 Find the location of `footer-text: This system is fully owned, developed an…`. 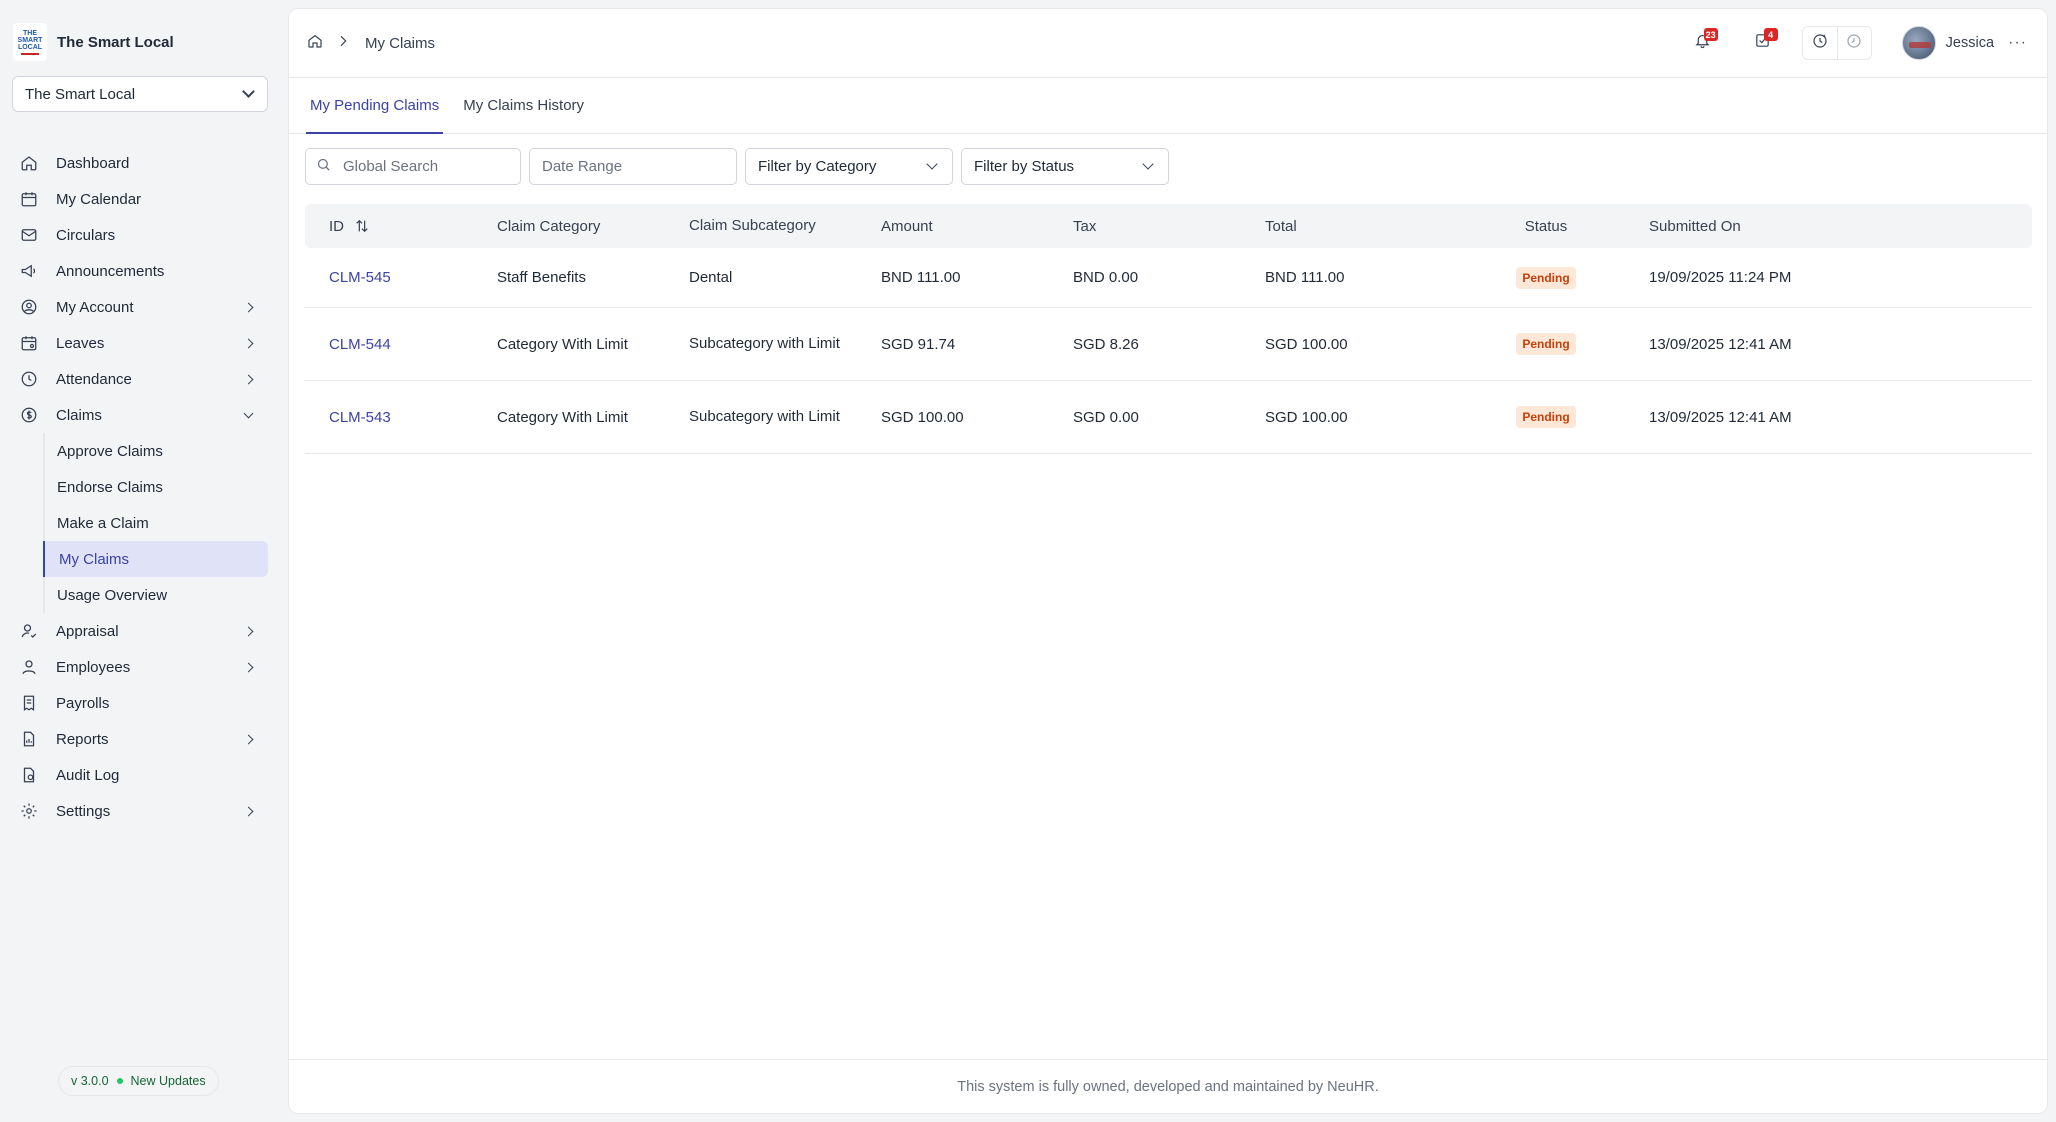

footer-text: This system is fully owned, developed an… is located at coordinates (1168, 1086).